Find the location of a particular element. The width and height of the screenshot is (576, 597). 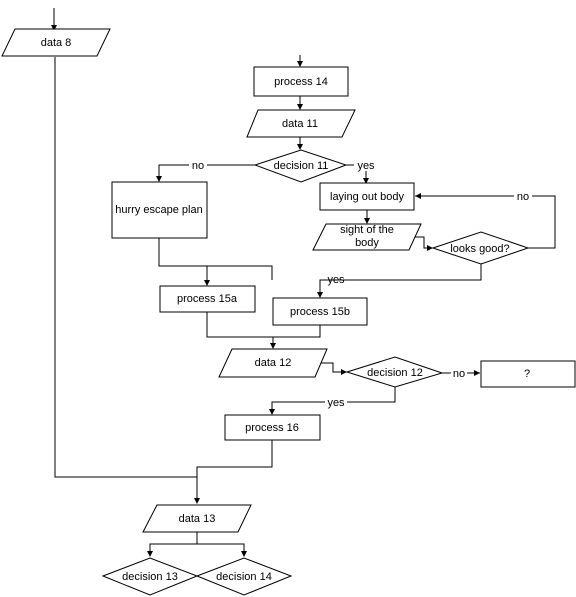

node-label: data 11 is located at coordinates (300, 124).